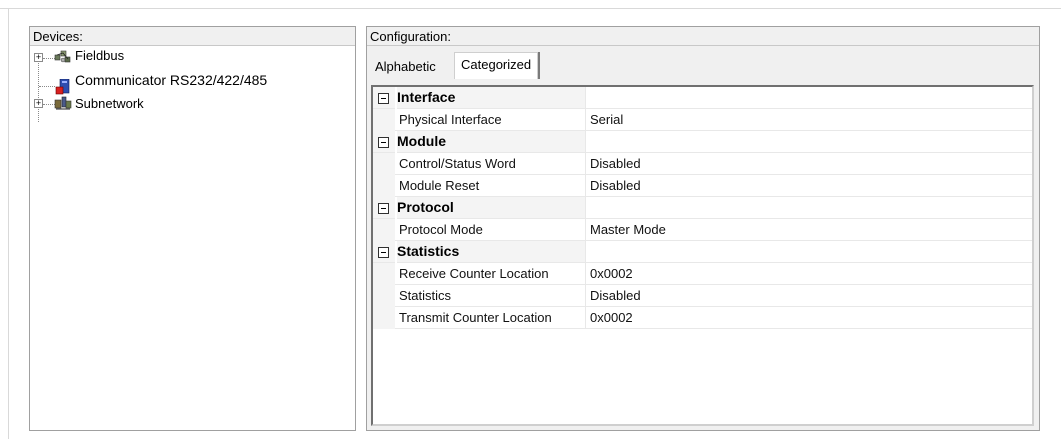  What do you see at coordinates (490, 120) in the screenshot?
I see `property-name: Physical Interface` at bounding box center [490, 120].